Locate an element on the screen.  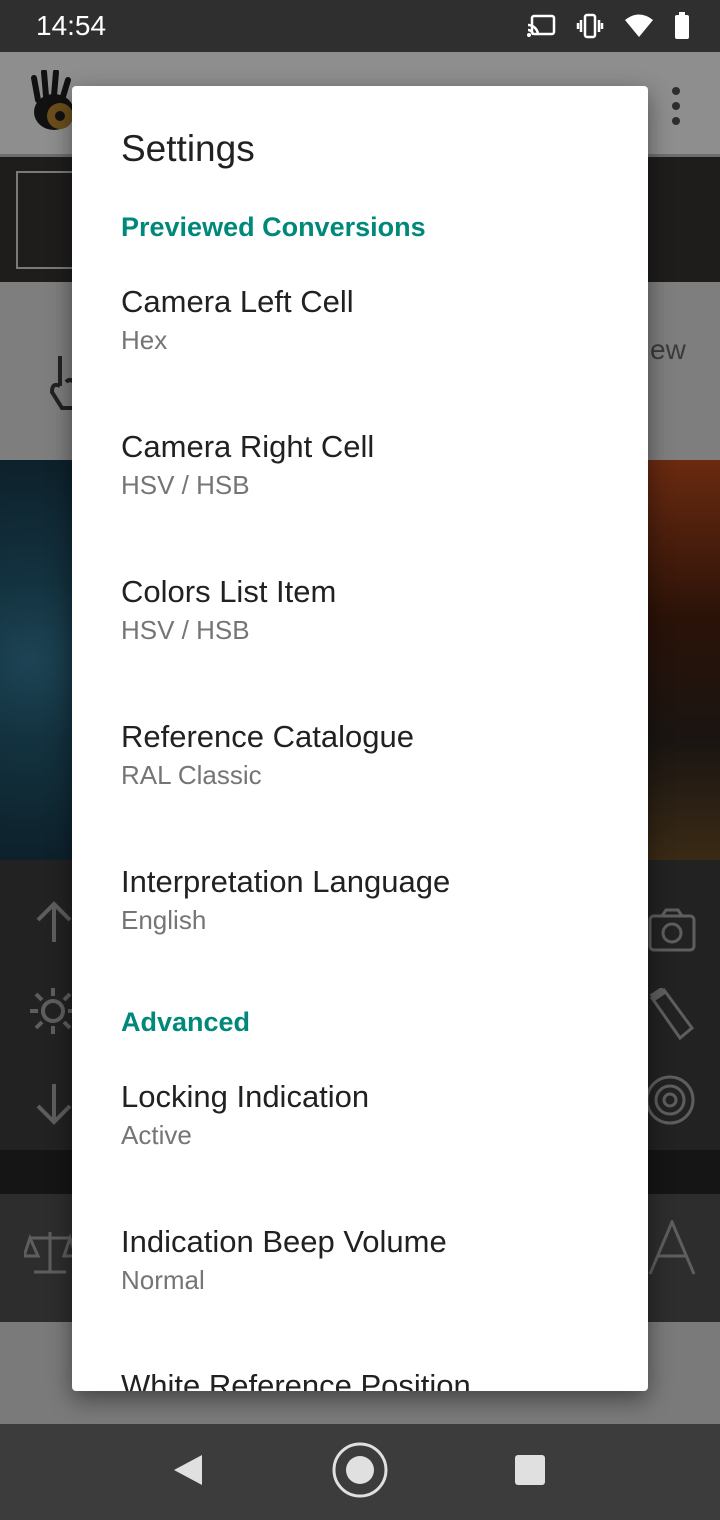
pref-title: Interpretation Language is located at coordinates (286, 881).